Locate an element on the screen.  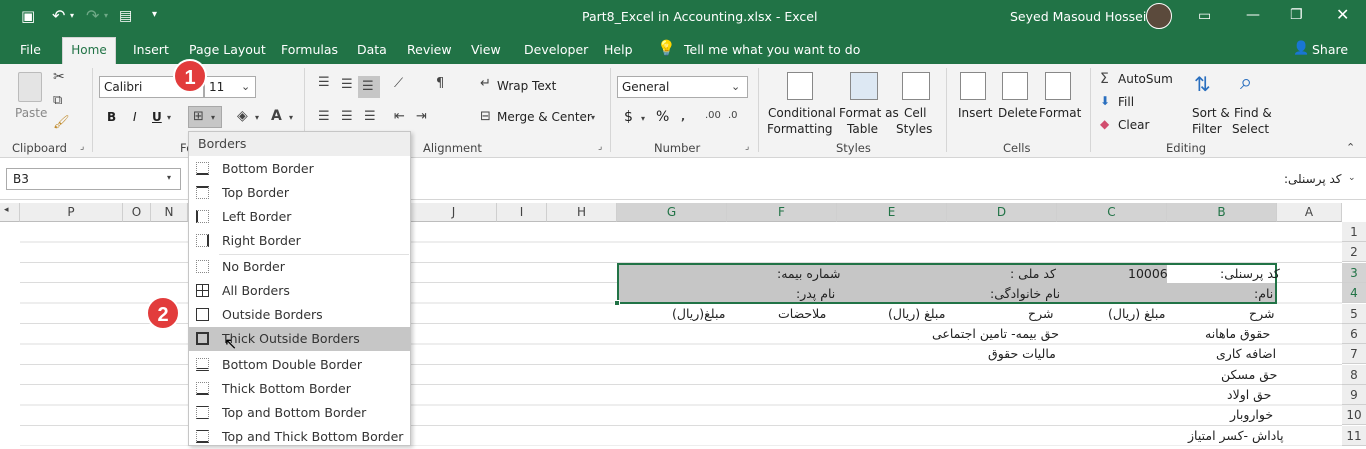
format-painter-icon: 🖌 is located at coordinates (61, 122).